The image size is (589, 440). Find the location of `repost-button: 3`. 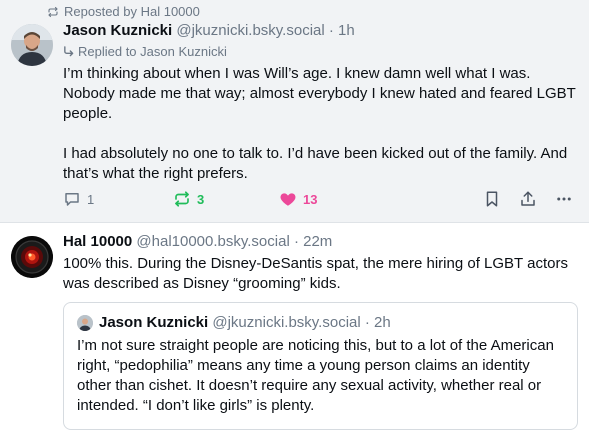

repost-button: 3 is located at coordinates (188, 199).